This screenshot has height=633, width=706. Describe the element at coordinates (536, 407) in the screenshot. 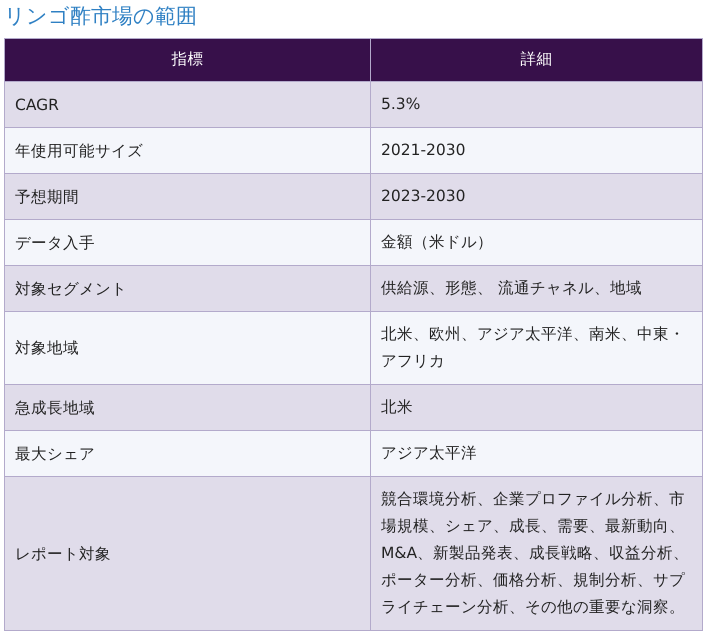

I see `table-cell: 北米` at that location.